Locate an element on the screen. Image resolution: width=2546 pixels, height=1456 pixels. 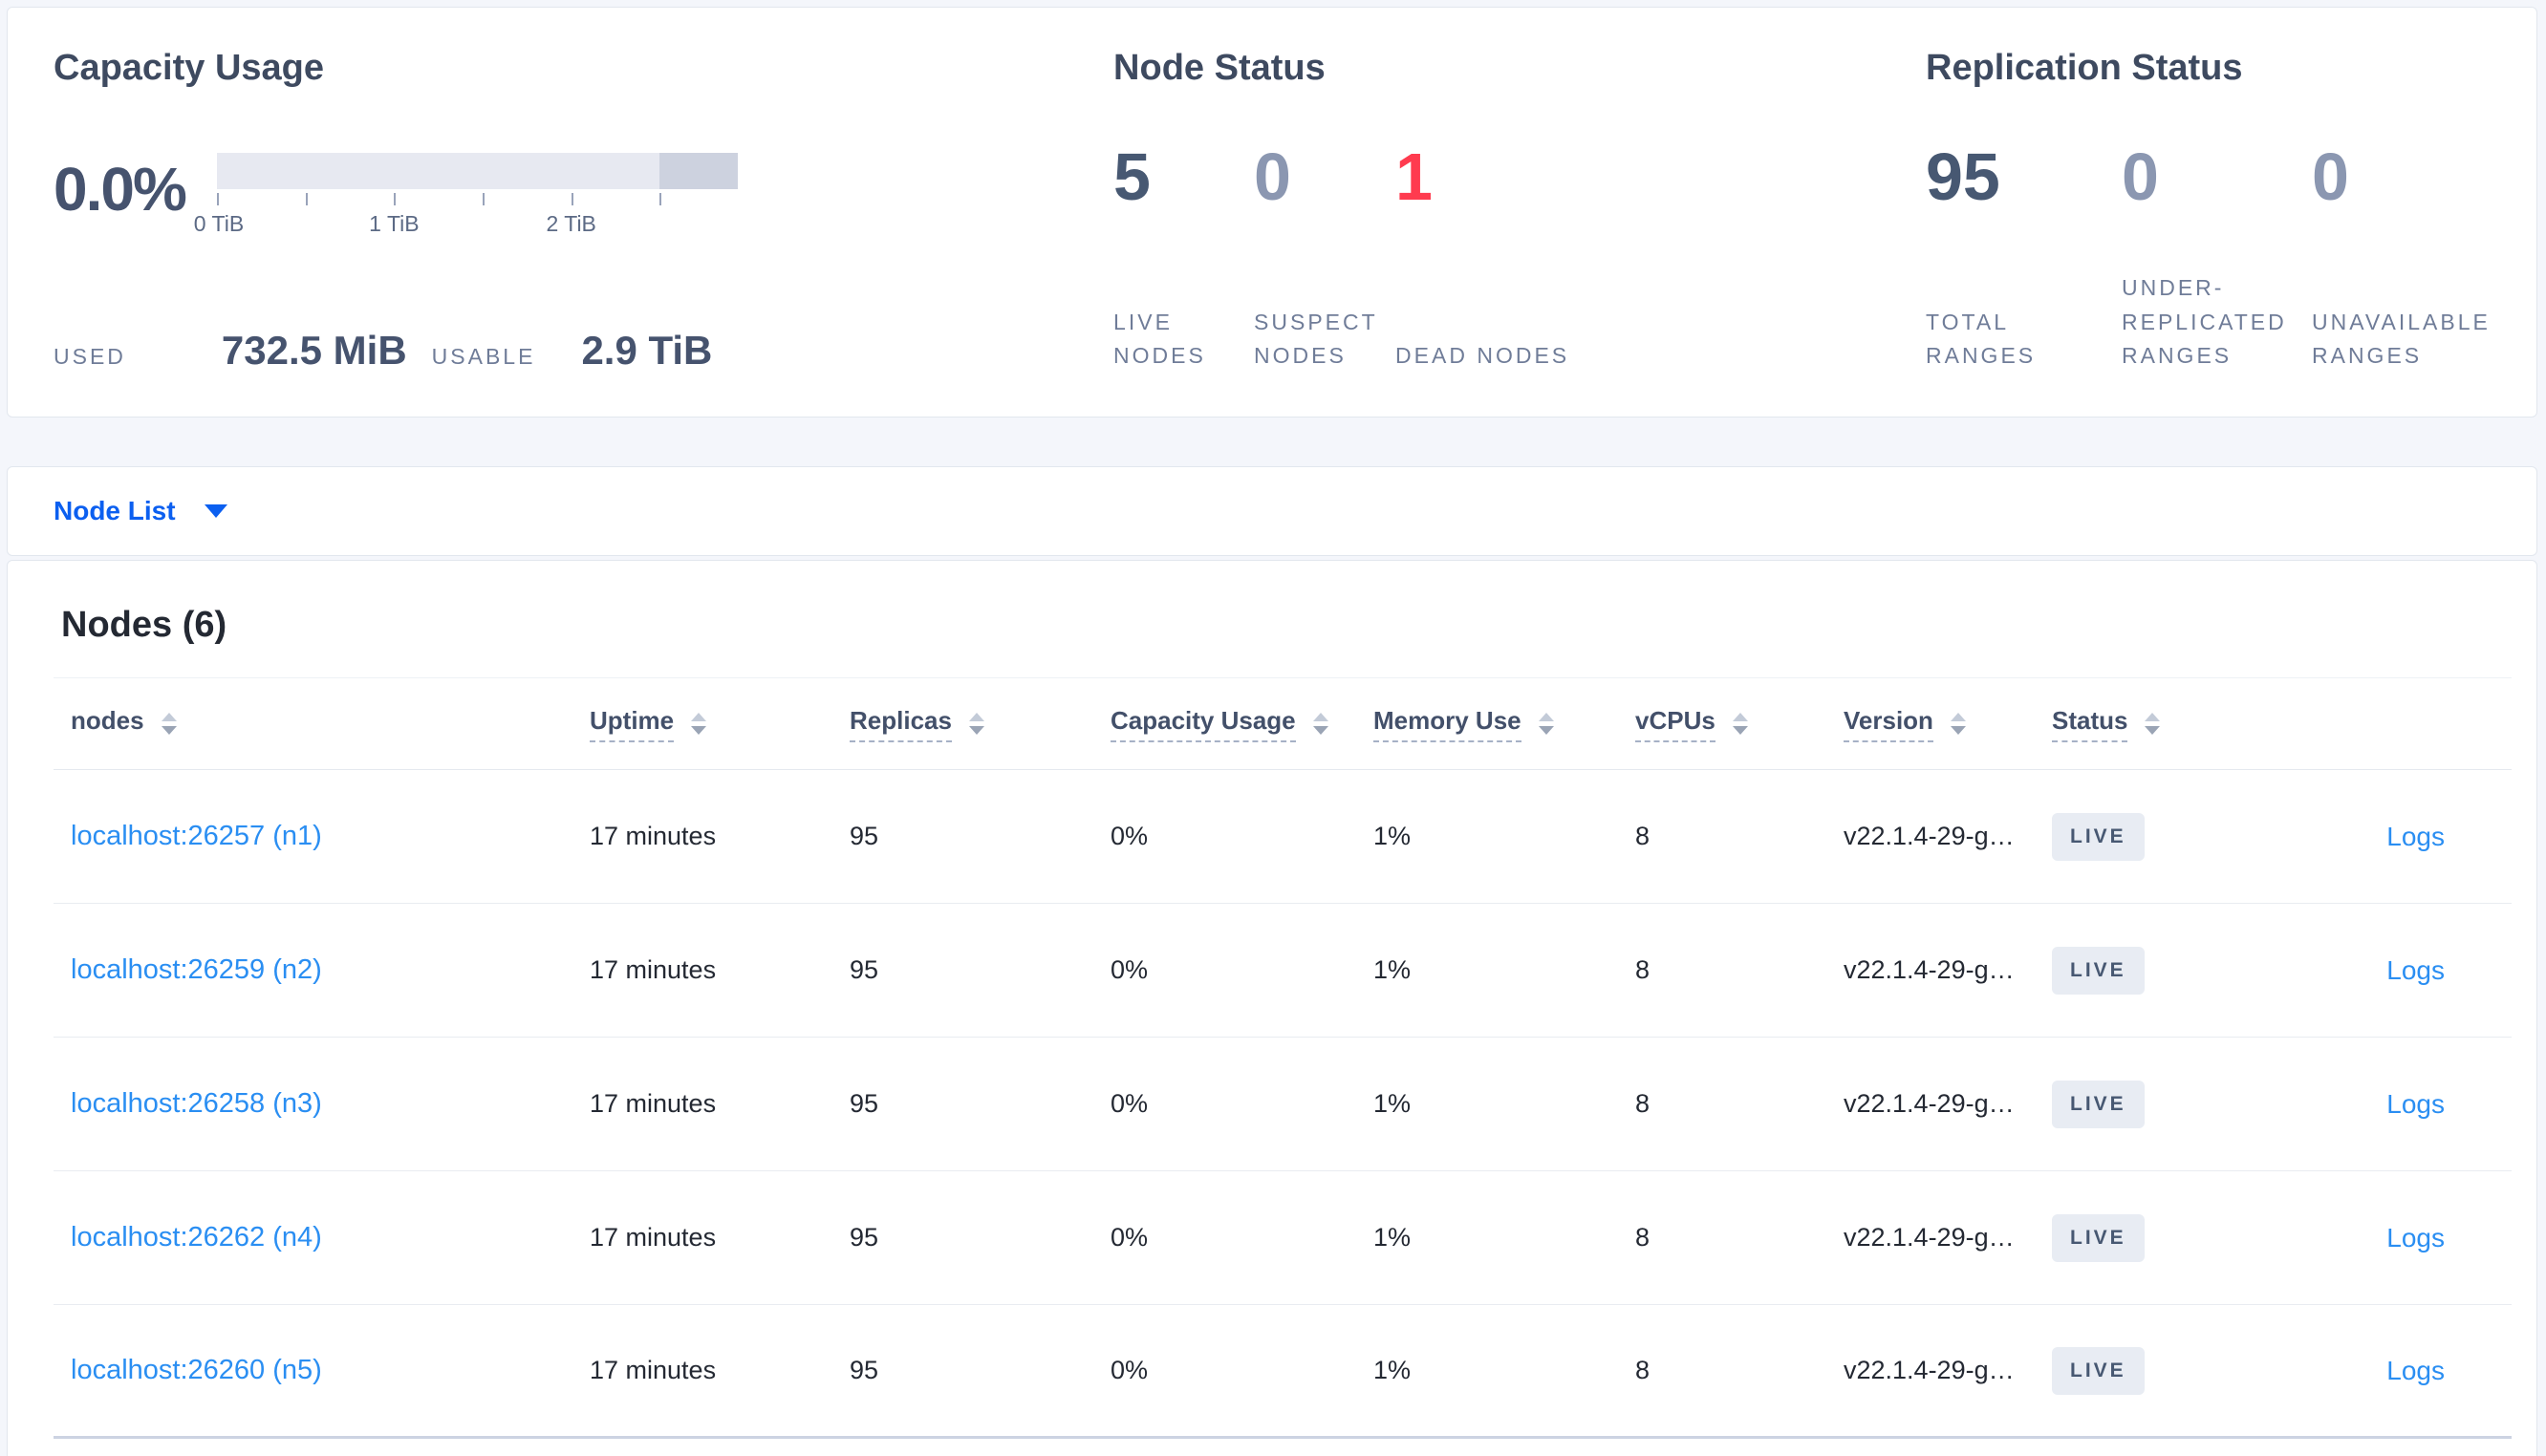
node-address-link: localhost:26259 (n2) is located at coordinates (196, 970).